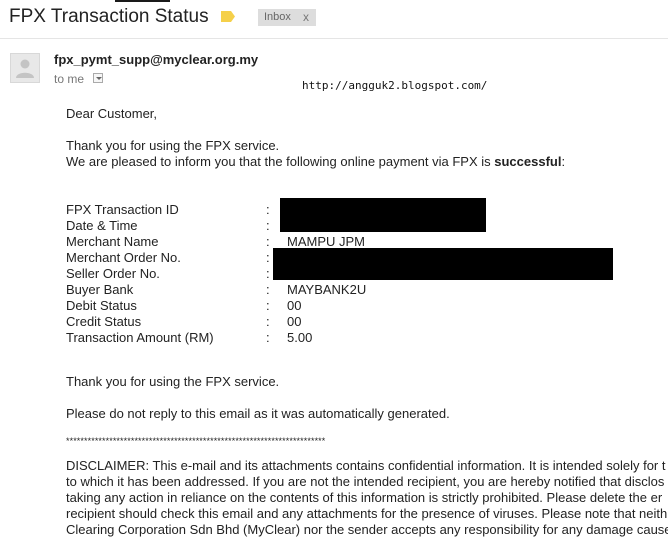 This screenshot has height=537, width=668. Describe the element at coordinates (326, 241) in the screenshot. I see `merchant-name-value: MAMPU JPM` at that location.